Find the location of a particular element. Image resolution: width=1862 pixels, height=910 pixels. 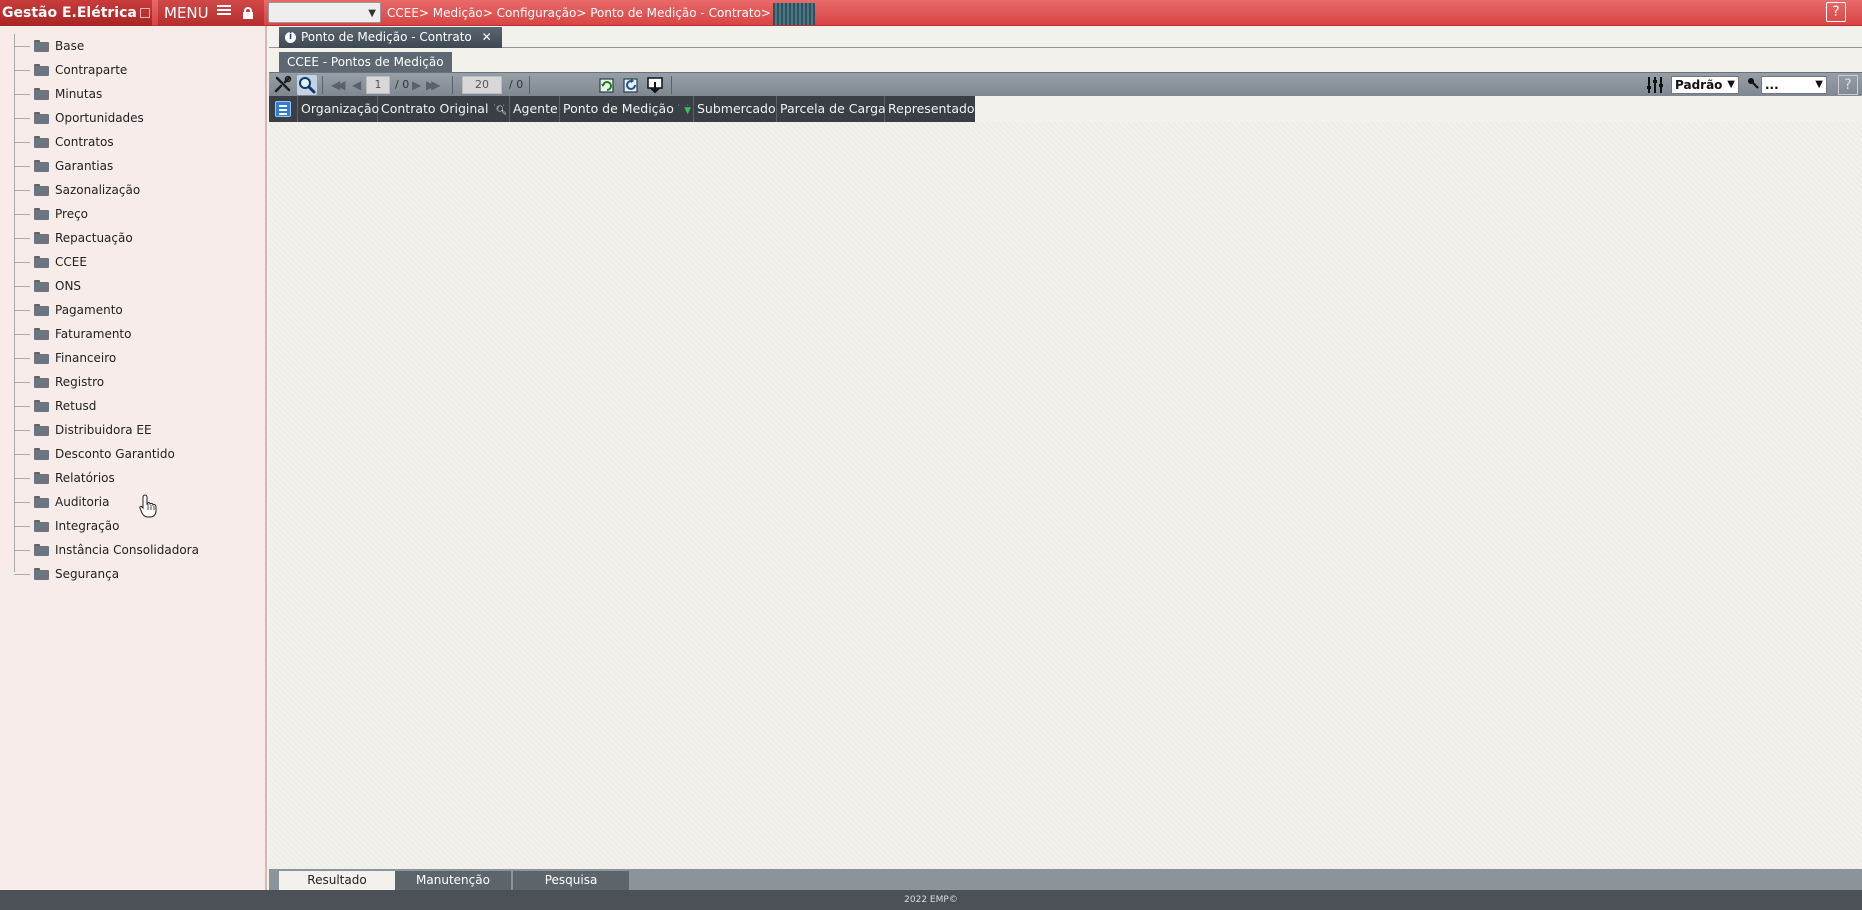

column-header-representado: Representado is located at coordinates (930, 109).